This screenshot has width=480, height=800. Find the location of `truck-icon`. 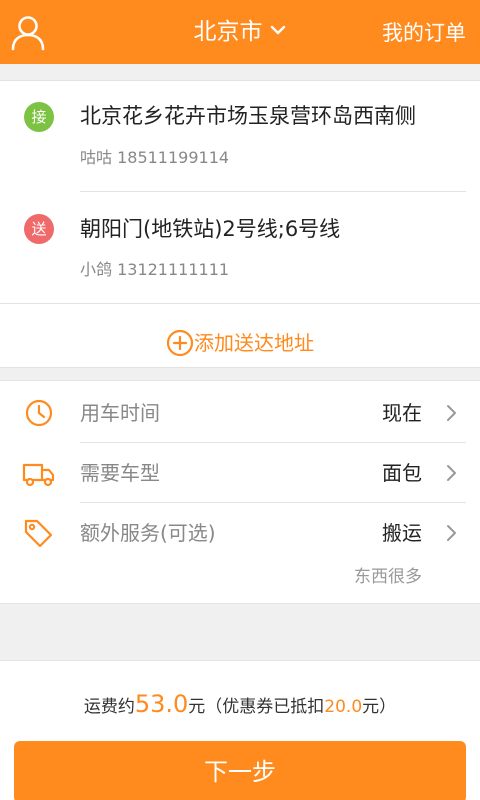

truck-icon is located at coordinates (38, 475).